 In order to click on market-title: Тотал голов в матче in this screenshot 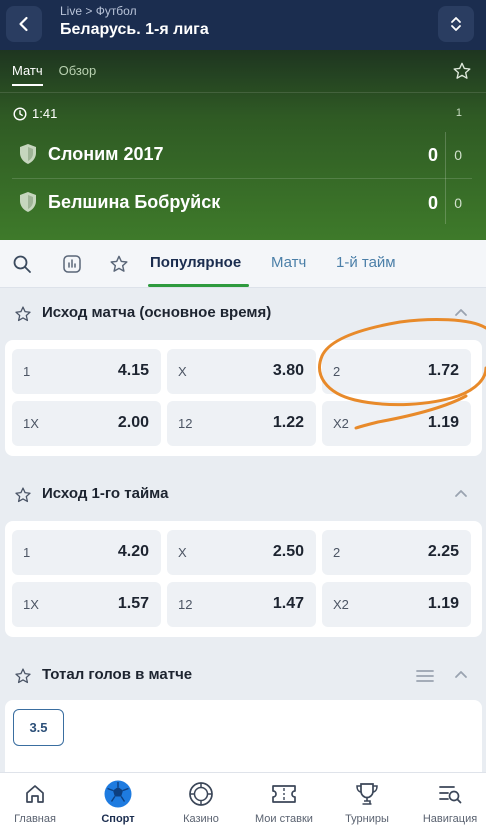, I will do `click(117, 674)`.